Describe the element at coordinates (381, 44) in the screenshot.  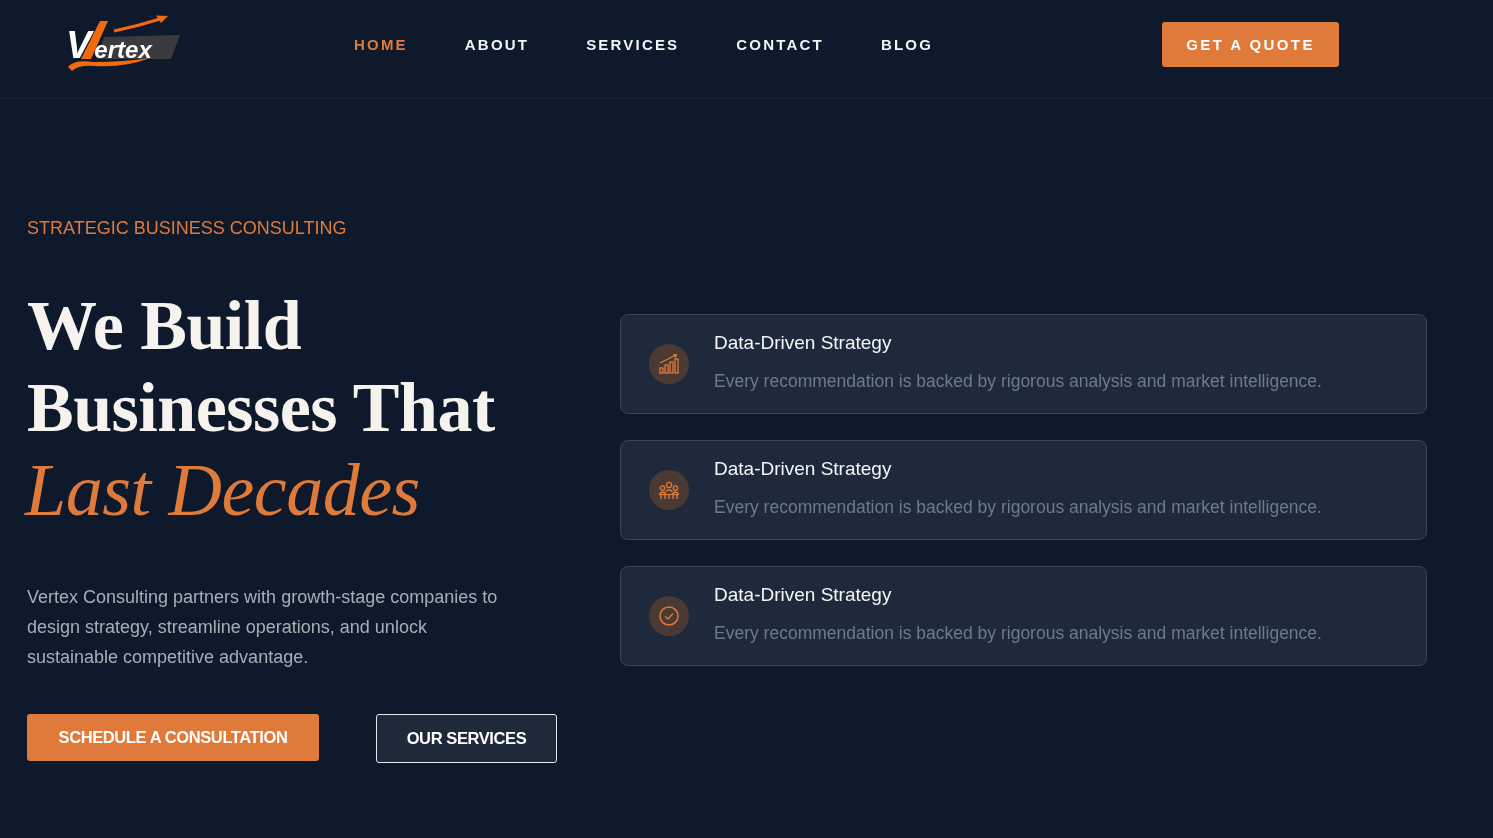
I see `nav-link: HOME` at that location.